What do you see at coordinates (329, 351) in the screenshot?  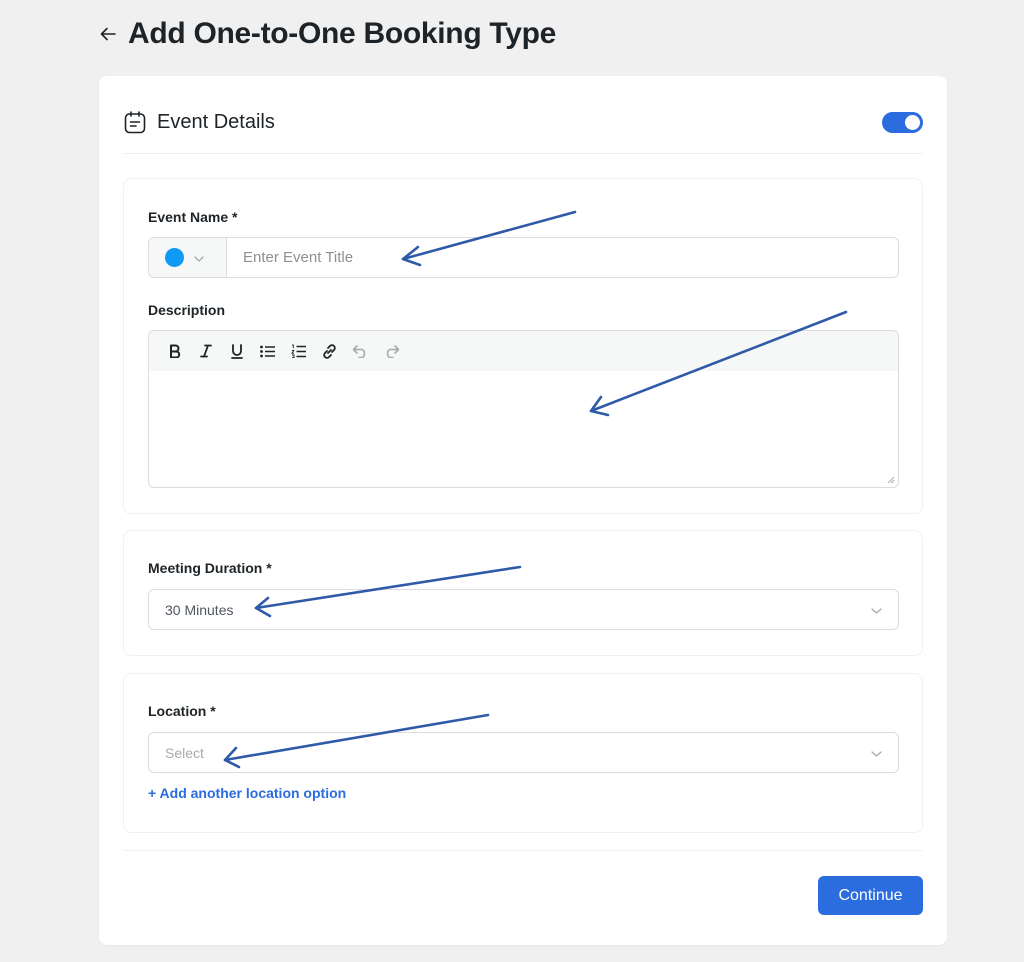 I see `link-icon` at bounding box center [329, 351].